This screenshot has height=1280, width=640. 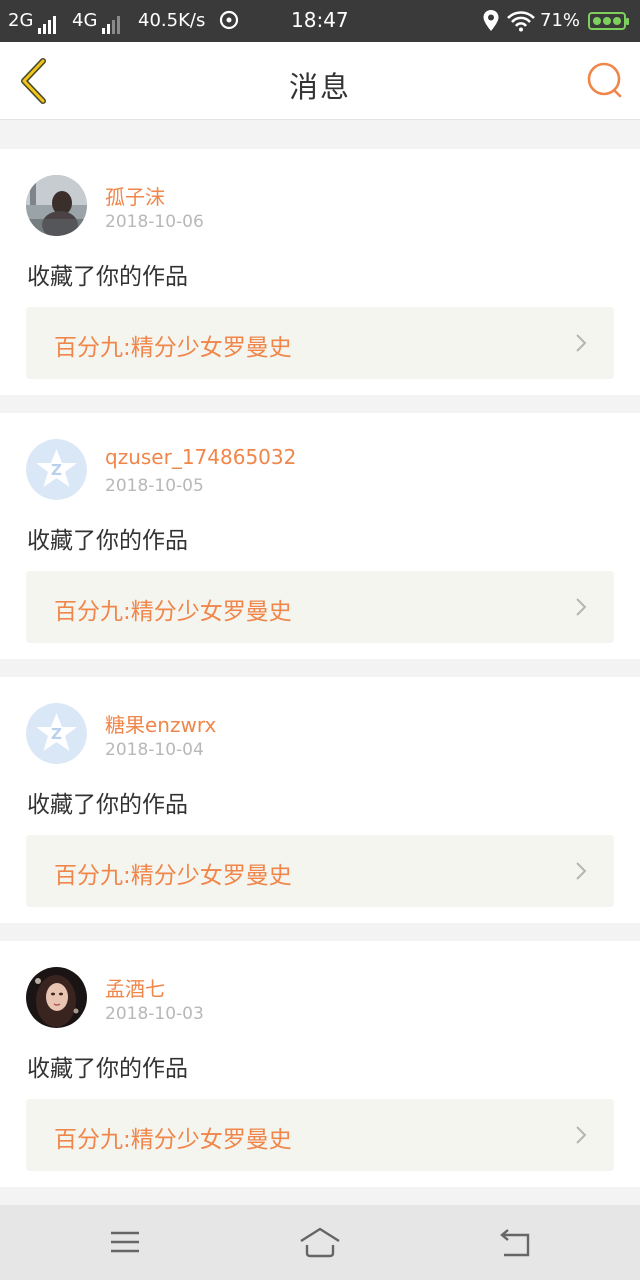 I want to click on menu-button, so click(x=125, y=1244).